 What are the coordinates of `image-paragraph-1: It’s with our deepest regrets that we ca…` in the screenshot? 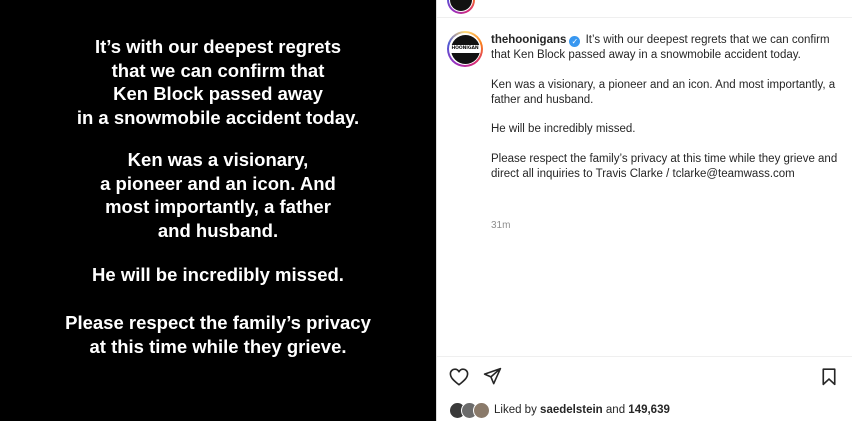 It's located at (218, 82).